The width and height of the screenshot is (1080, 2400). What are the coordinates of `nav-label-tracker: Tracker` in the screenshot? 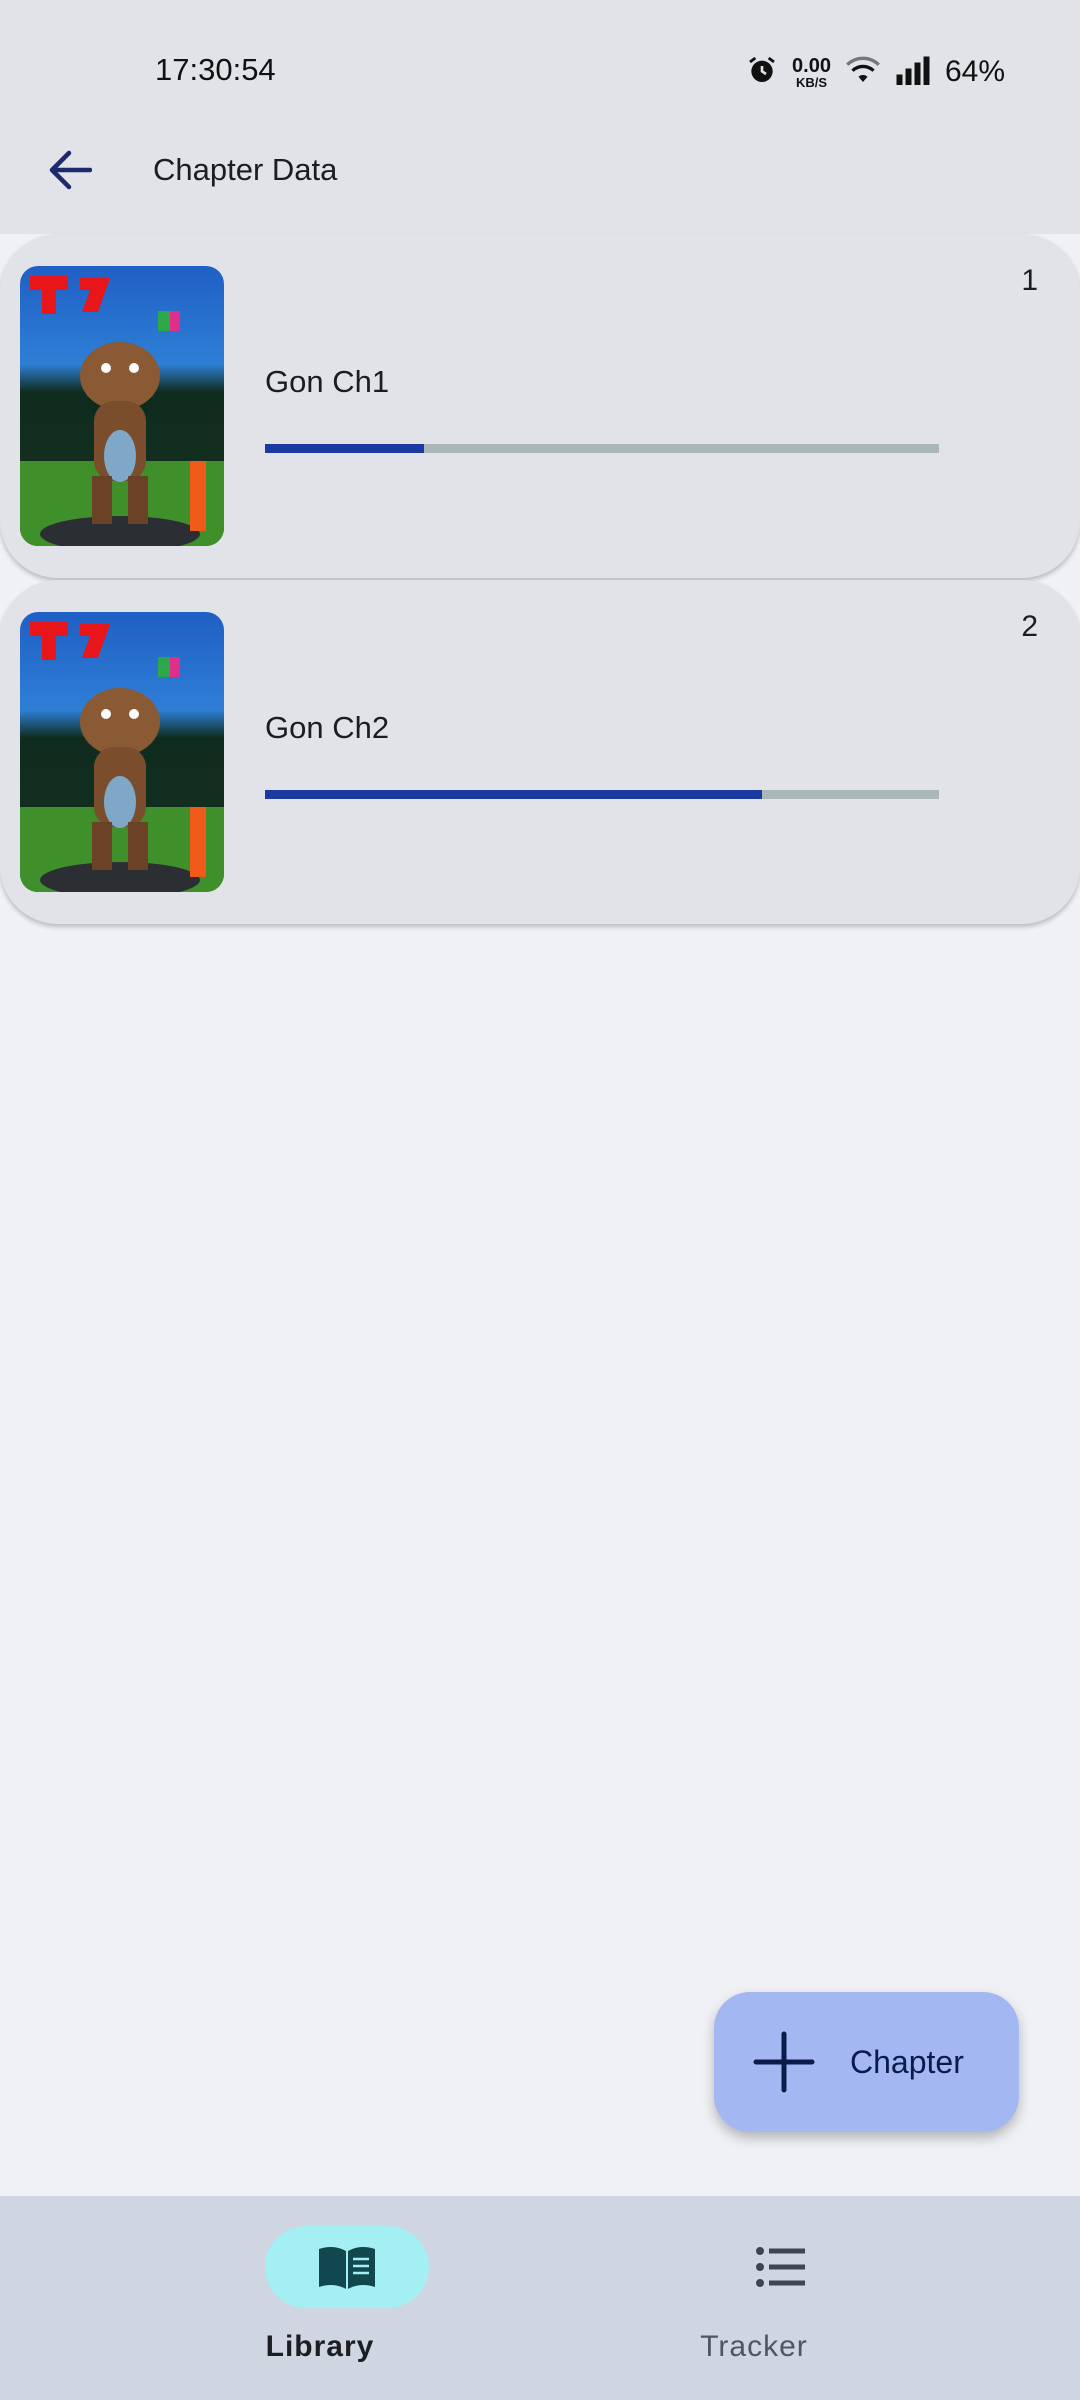 It's located at (754, 2346).